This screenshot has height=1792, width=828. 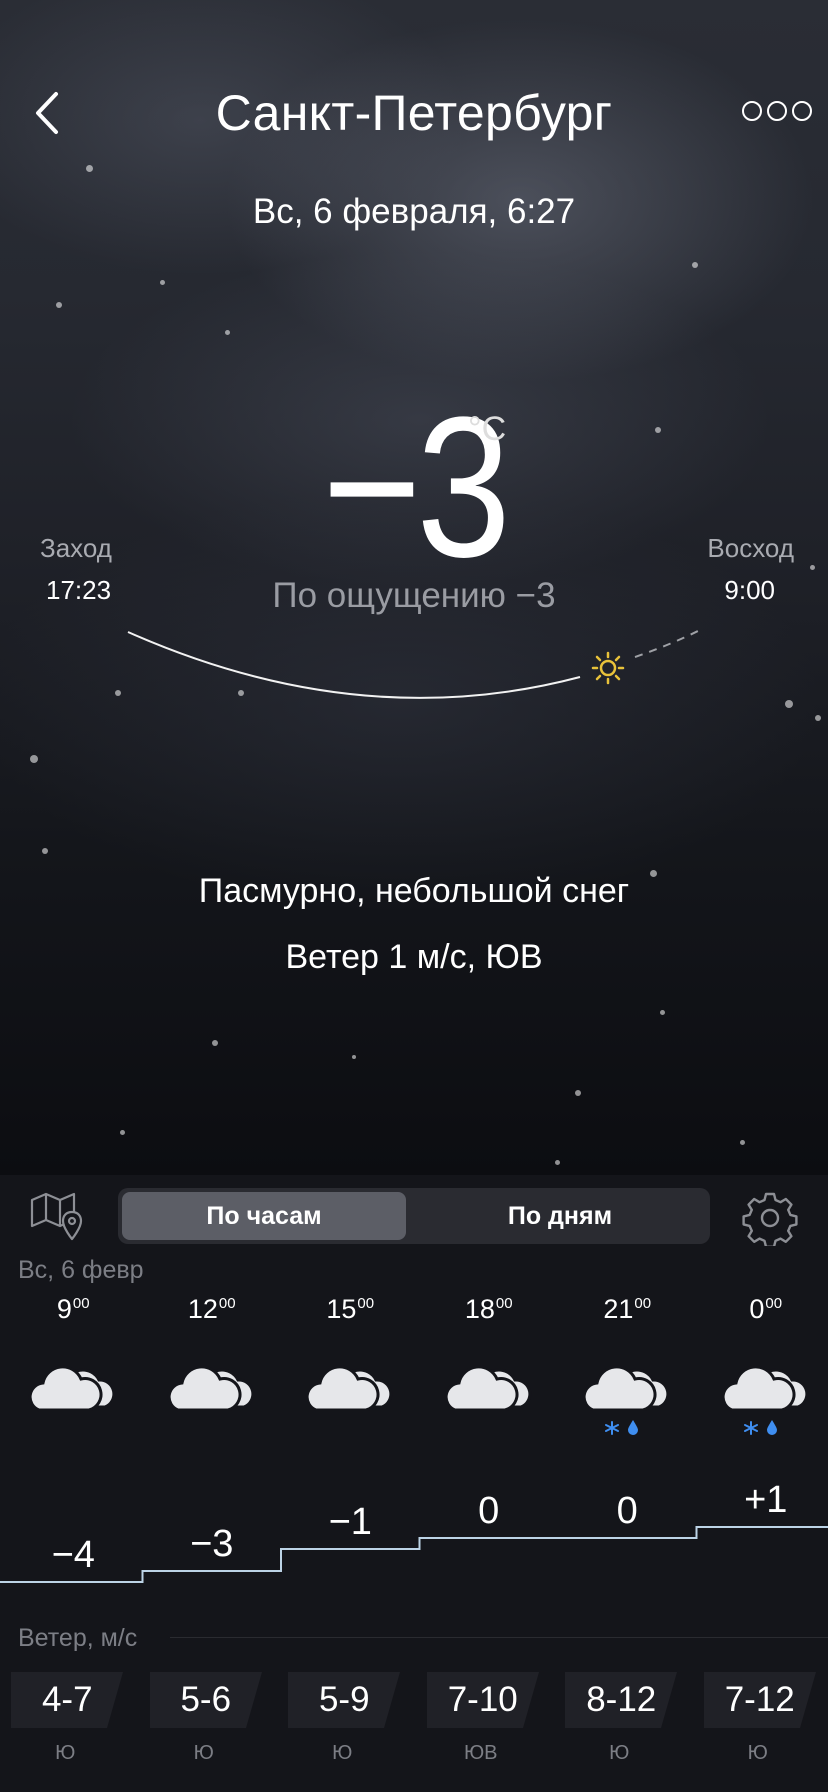 I want to click on hour-value: 18, so click(x=479, y=1309).